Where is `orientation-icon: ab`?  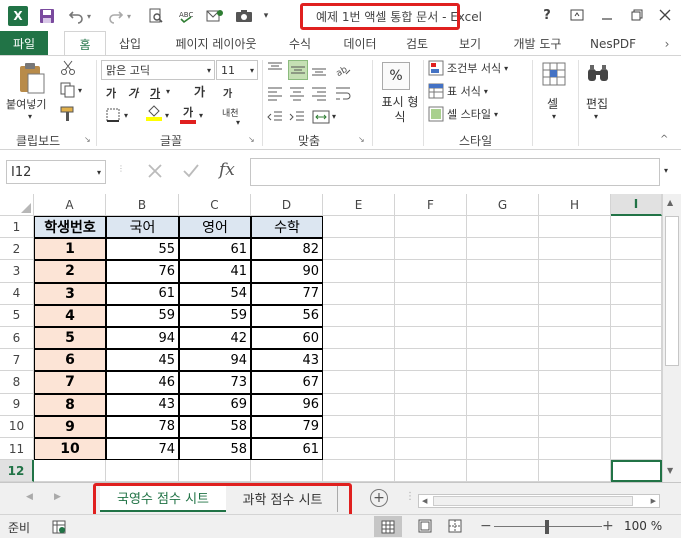 orientation-icon: ab is located at coordinates (343, 69).